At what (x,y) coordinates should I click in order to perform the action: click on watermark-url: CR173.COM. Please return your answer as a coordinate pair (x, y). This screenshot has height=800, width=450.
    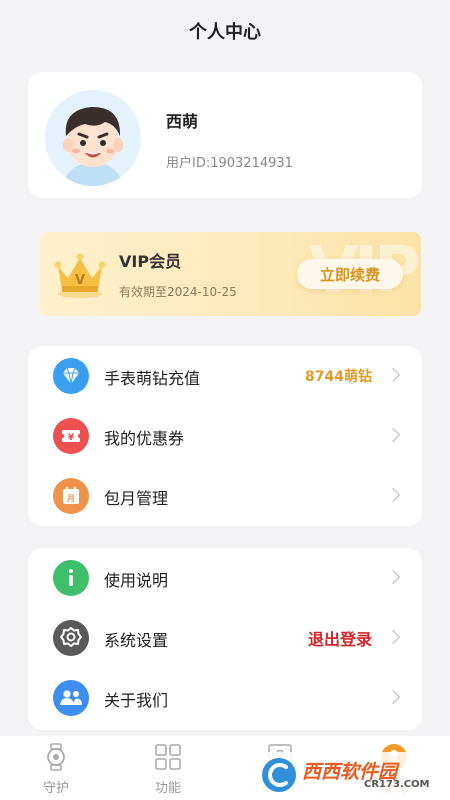
    Looking at the image, I should click on (397, 784).